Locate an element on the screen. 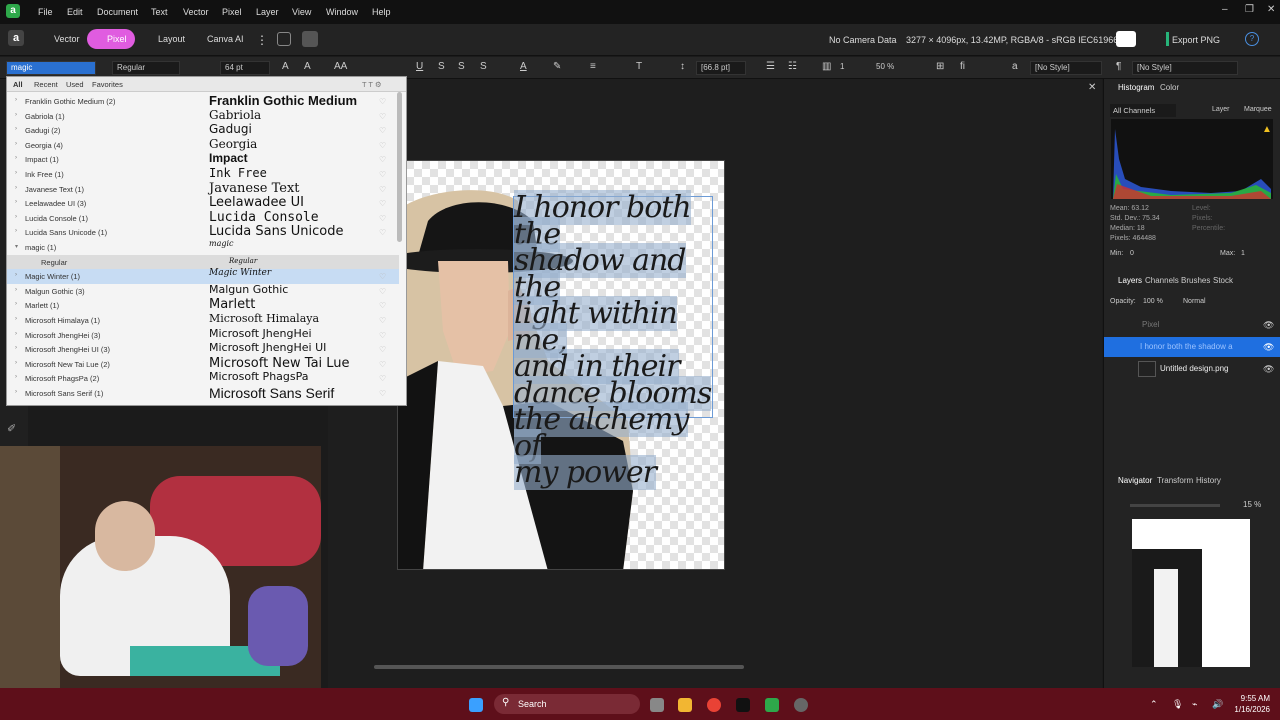 The image size is (1280, 720). tab-history: History is located at coordinates (1208, 480).